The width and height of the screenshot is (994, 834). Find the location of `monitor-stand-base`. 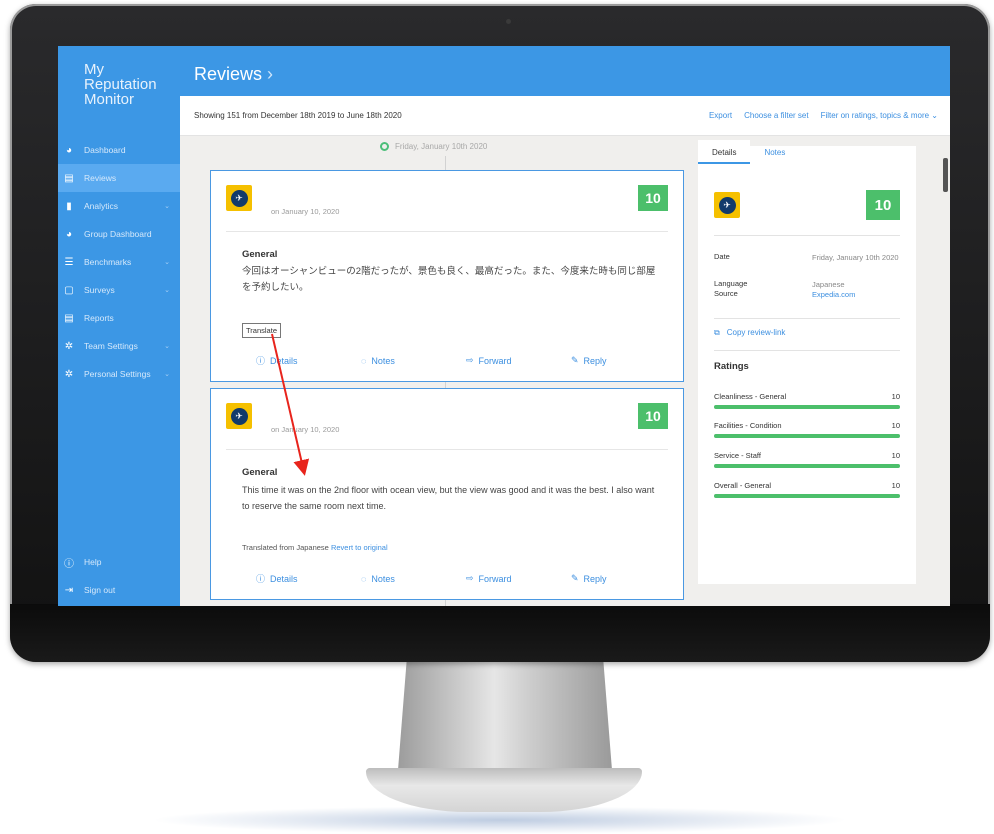

monitor-stand-base is located at coordinates (504, 790).